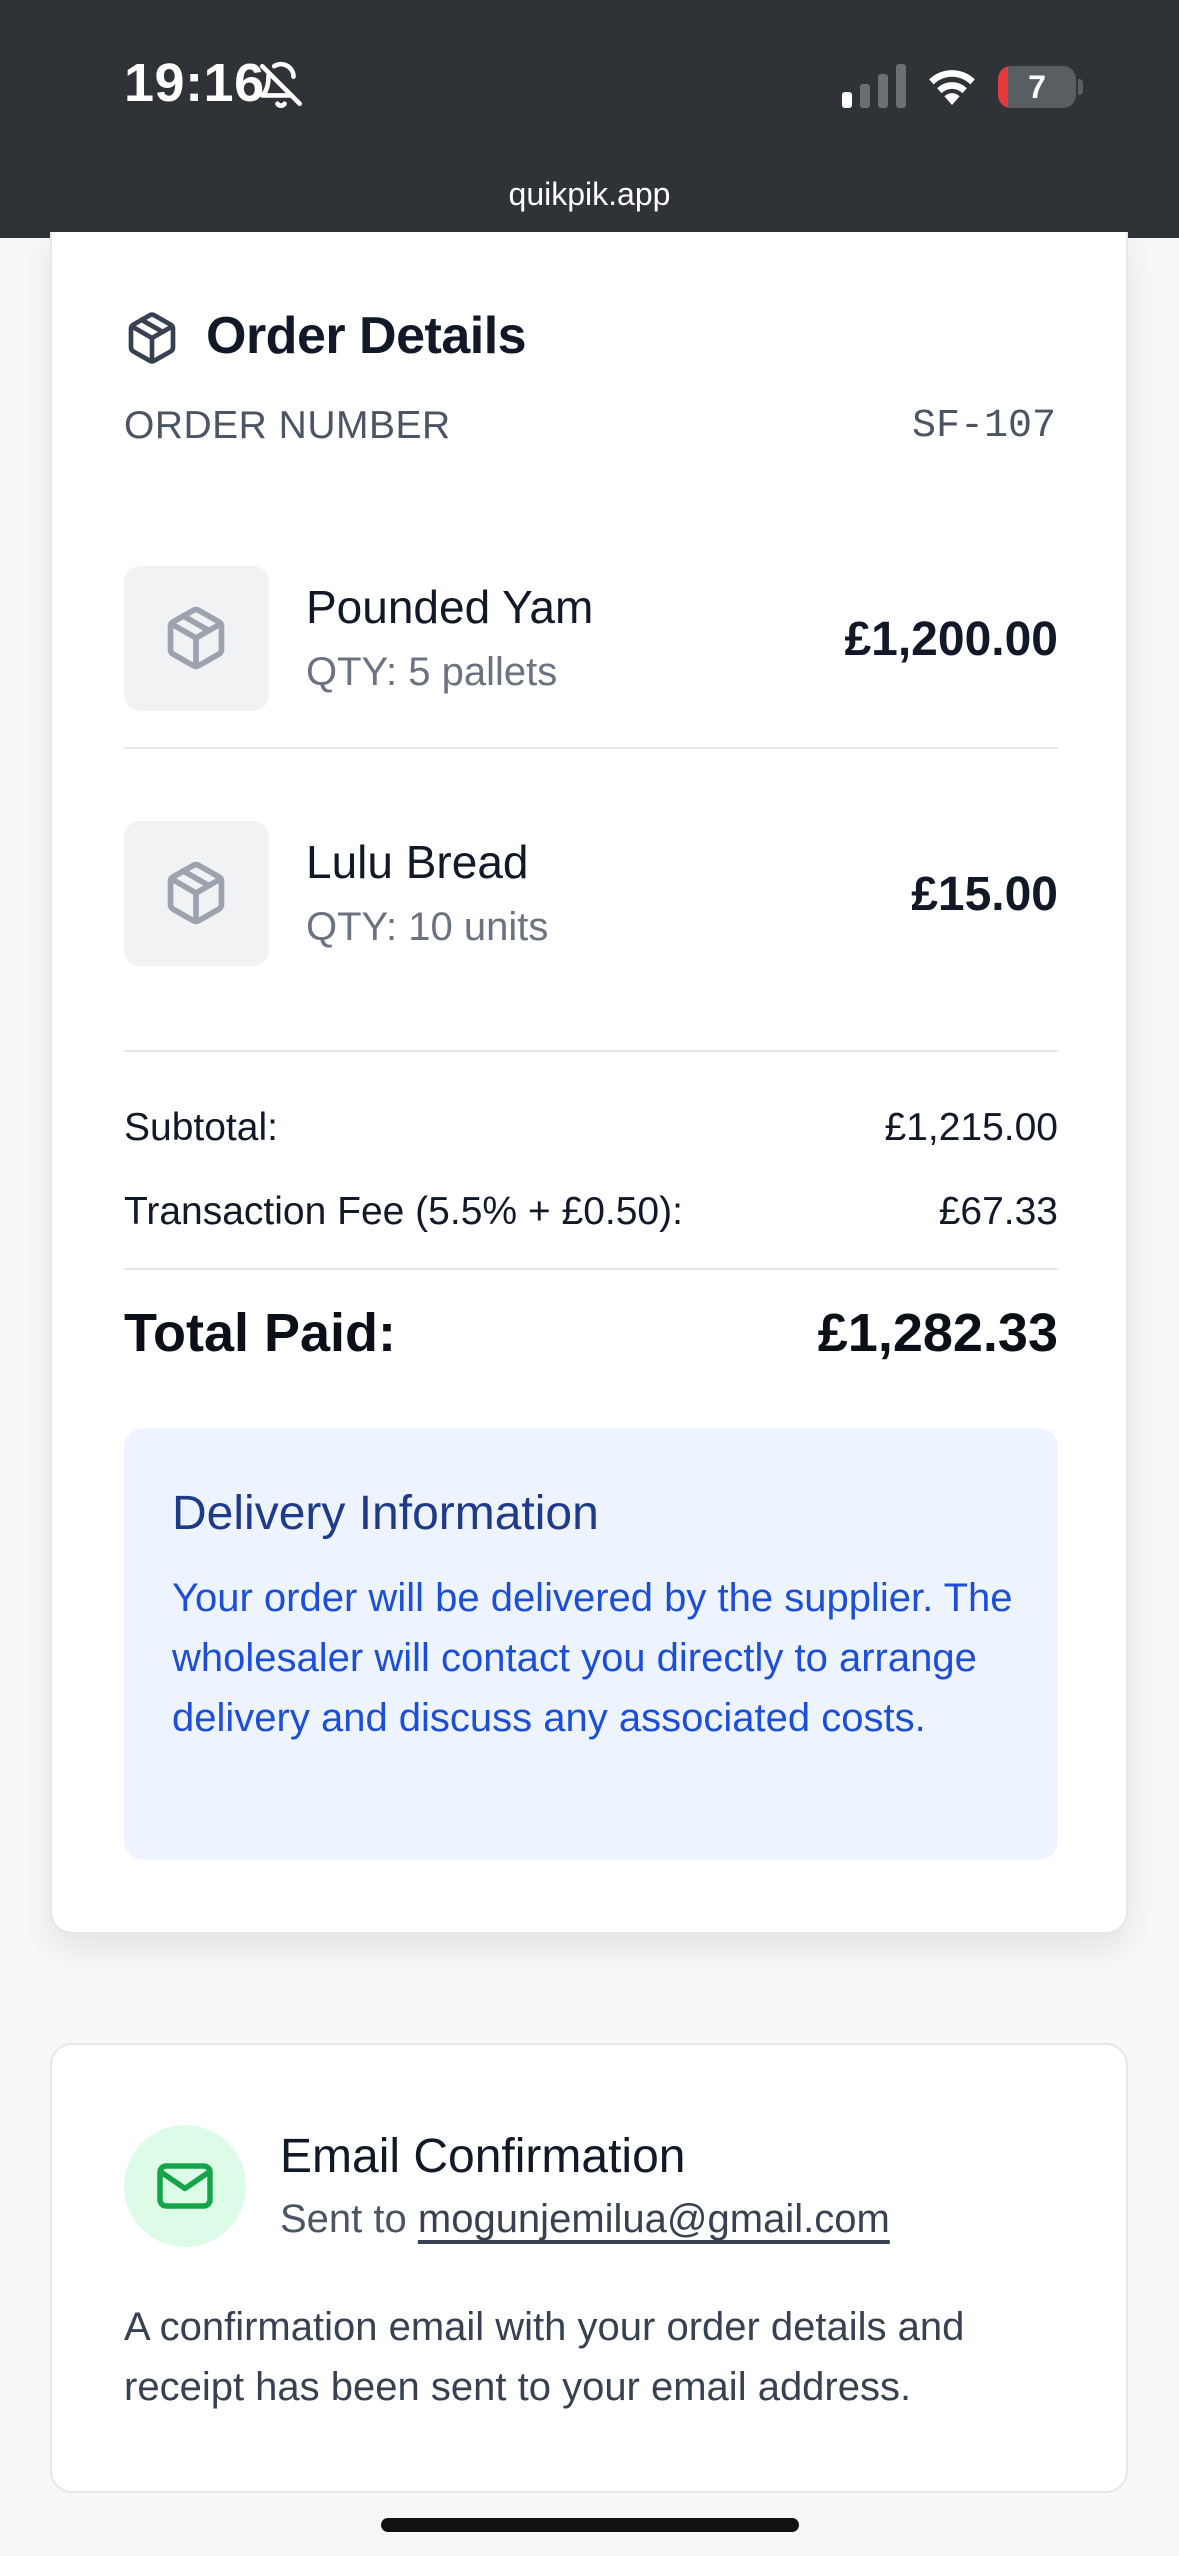 Image resolution: width=1179 pixels, height=2556 pixels. Describe the element at coordinates (590, 2525) in the screenshot. I see `home-indicator` at that location.